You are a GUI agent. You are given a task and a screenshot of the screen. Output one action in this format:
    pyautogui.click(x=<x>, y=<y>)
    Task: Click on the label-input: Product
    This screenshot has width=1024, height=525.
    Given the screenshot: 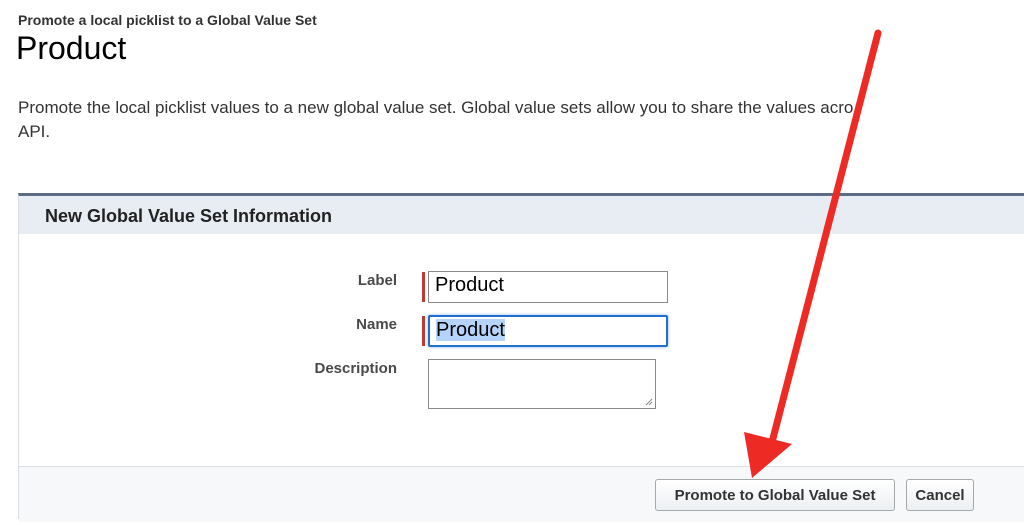 What is the action you would take?
    pyautogui.click(x=548, y=287)
    